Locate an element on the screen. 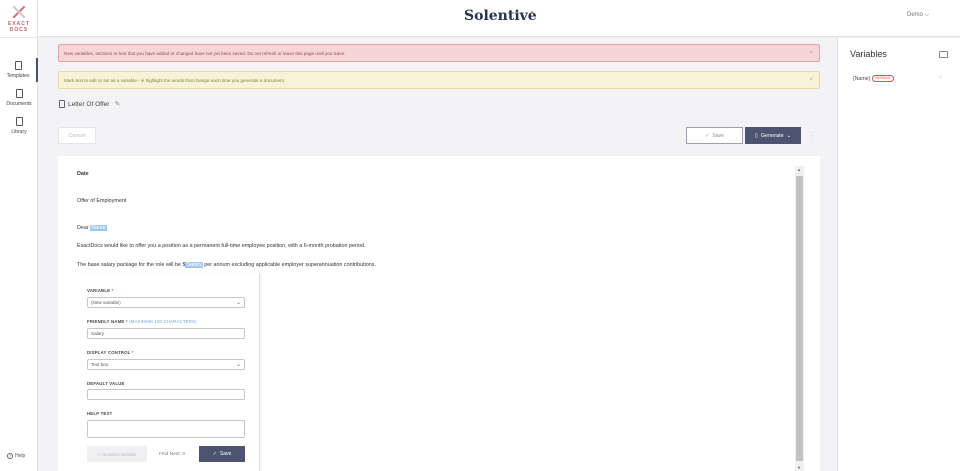 Image resolution: width=960 pixels, height=471 pixels. user-menu: Demo ⌵ is located at coordinates (918, 15).